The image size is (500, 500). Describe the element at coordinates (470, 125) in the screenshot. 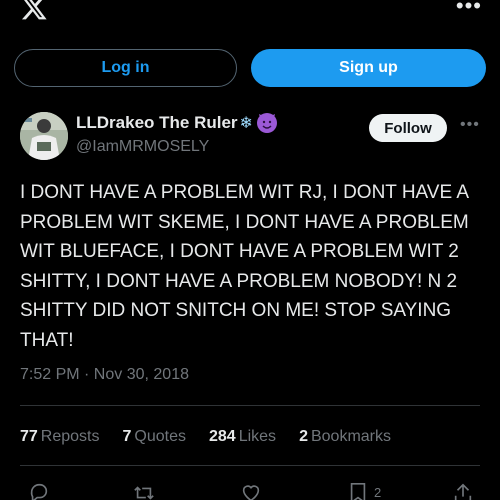

I see `tweet-more-icon: •••` at that location.